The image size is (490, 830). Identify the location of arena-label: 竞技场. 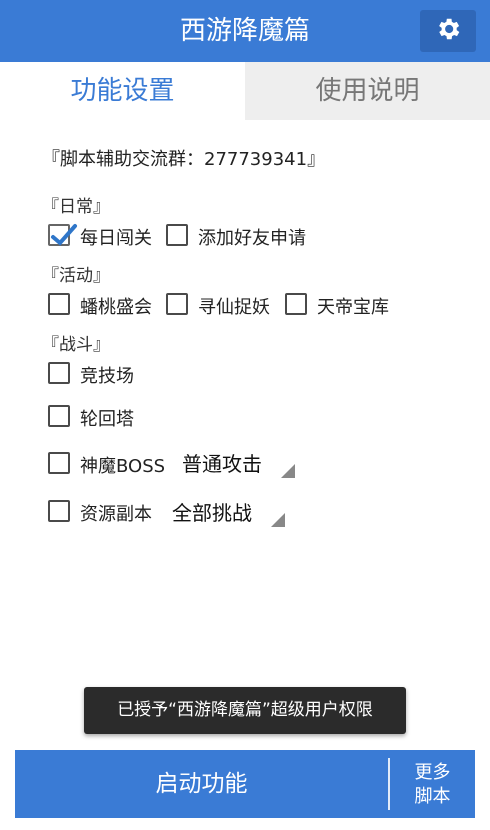
(107, 376).